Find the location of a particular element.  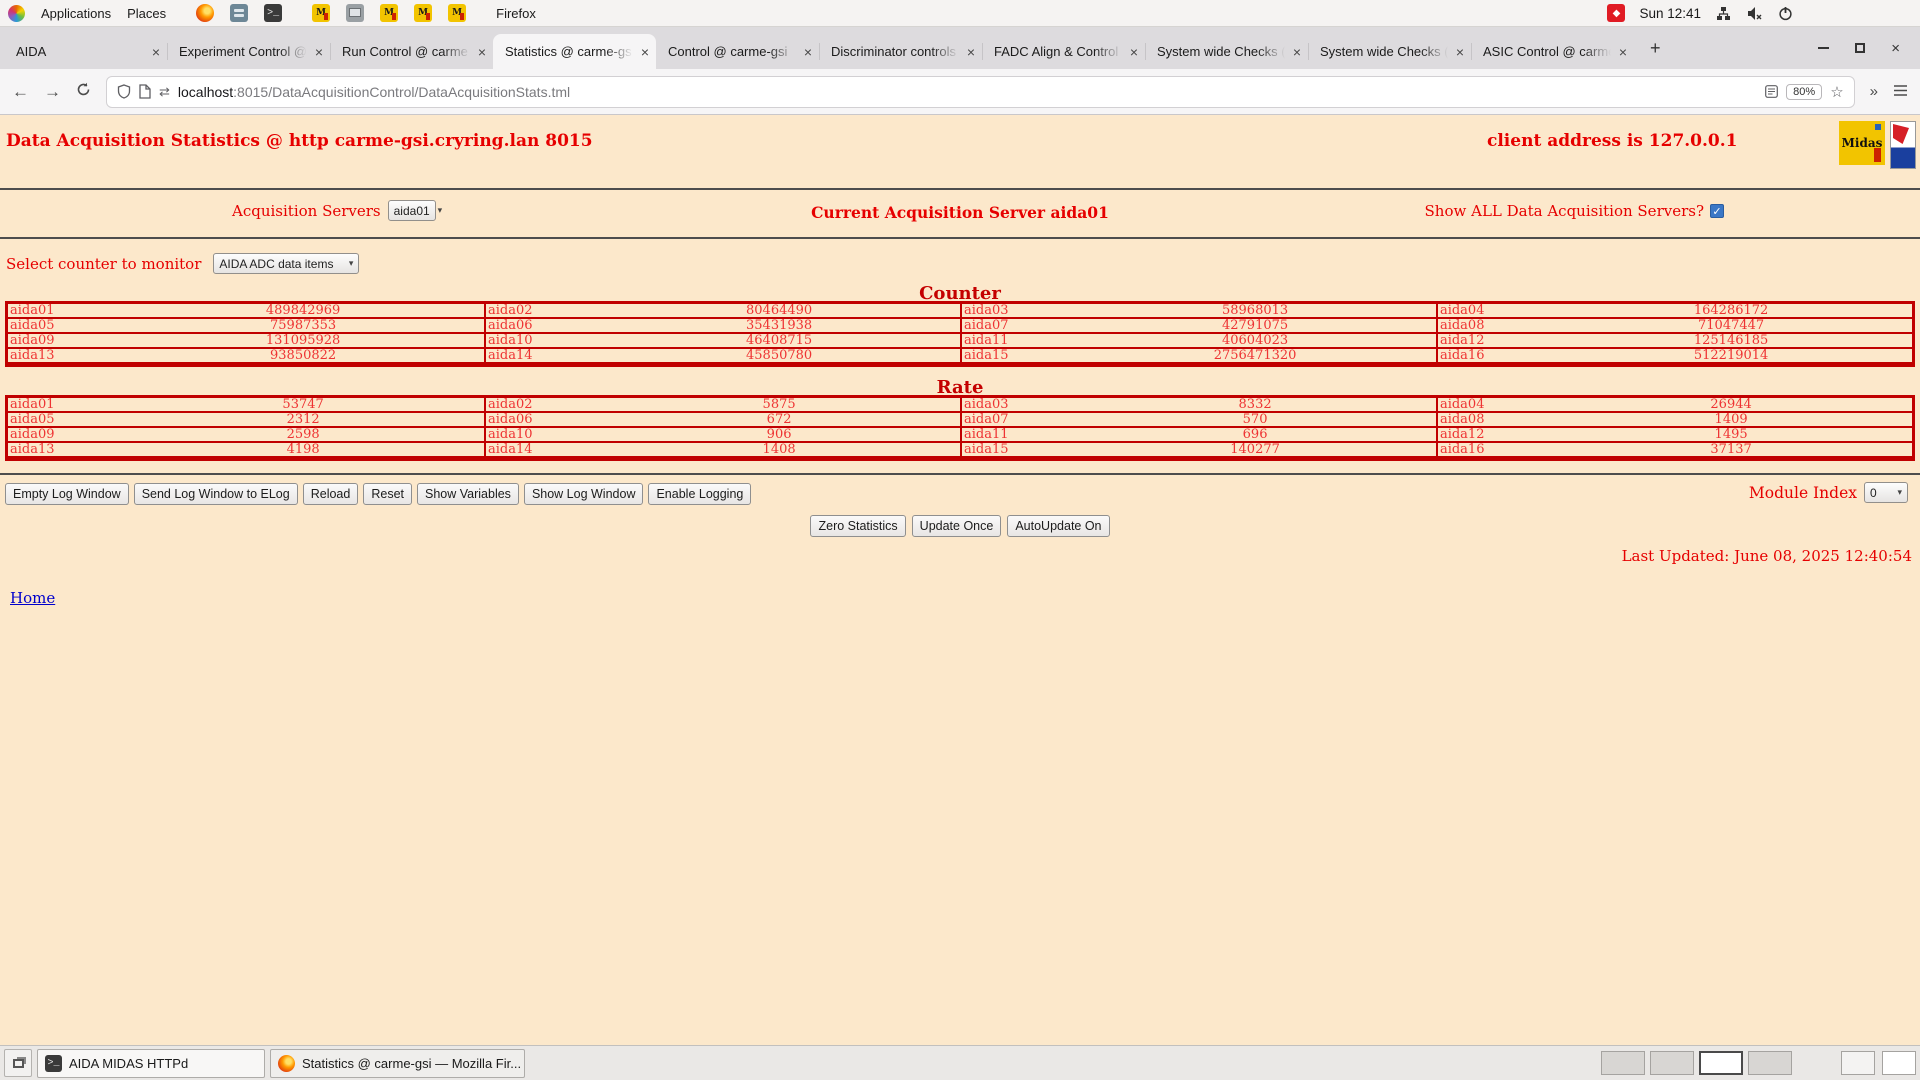

network-icon is located at coordinates (1723, 13).